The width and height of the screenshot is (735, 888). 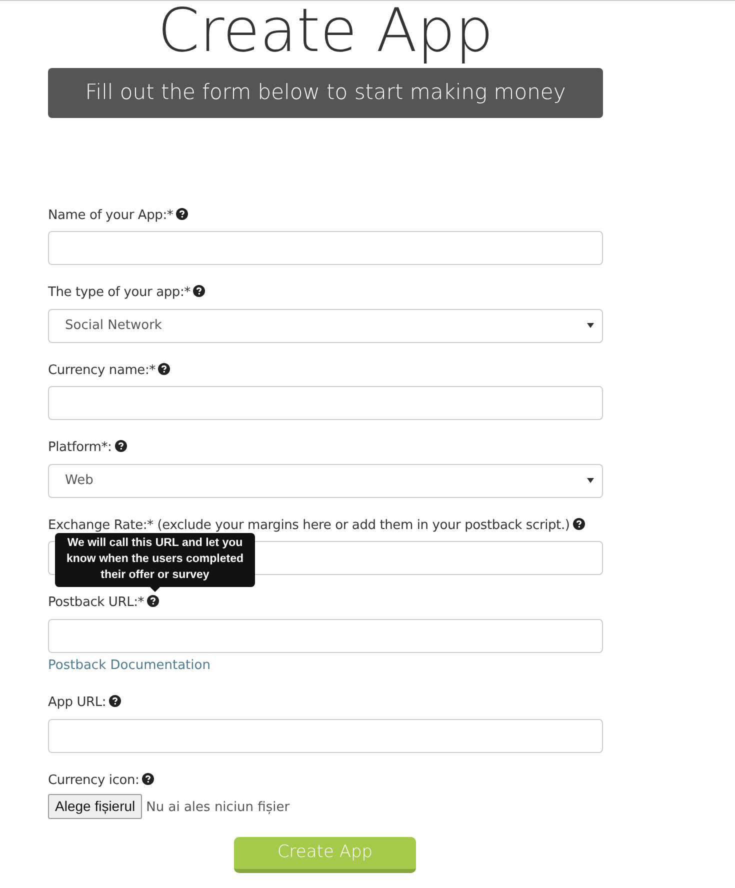 What do you see at coordinates (325, 93) in the screenshot?
I see `banner: Fill out the form below to start making money` at bounding box center [325, 93].